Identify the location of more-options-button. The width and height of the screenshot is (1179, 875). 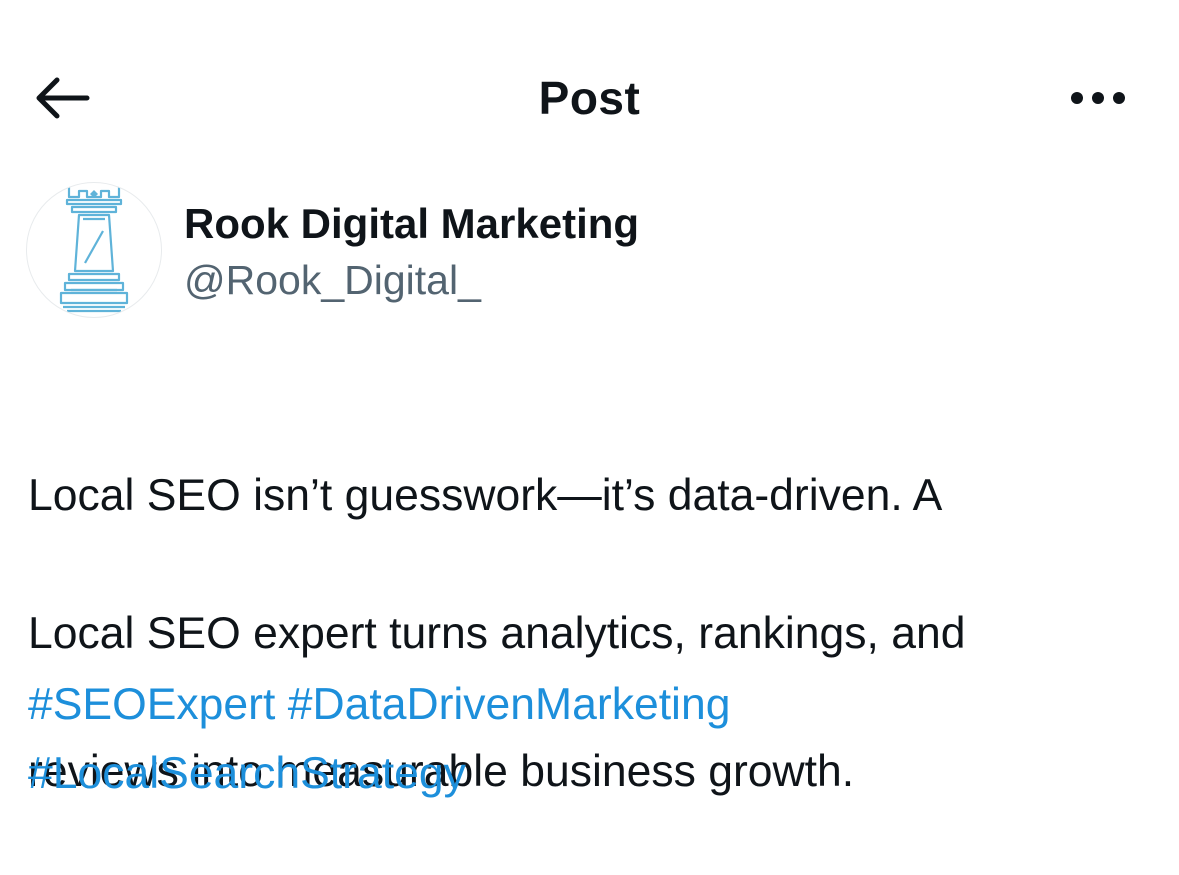
(1098, 98).